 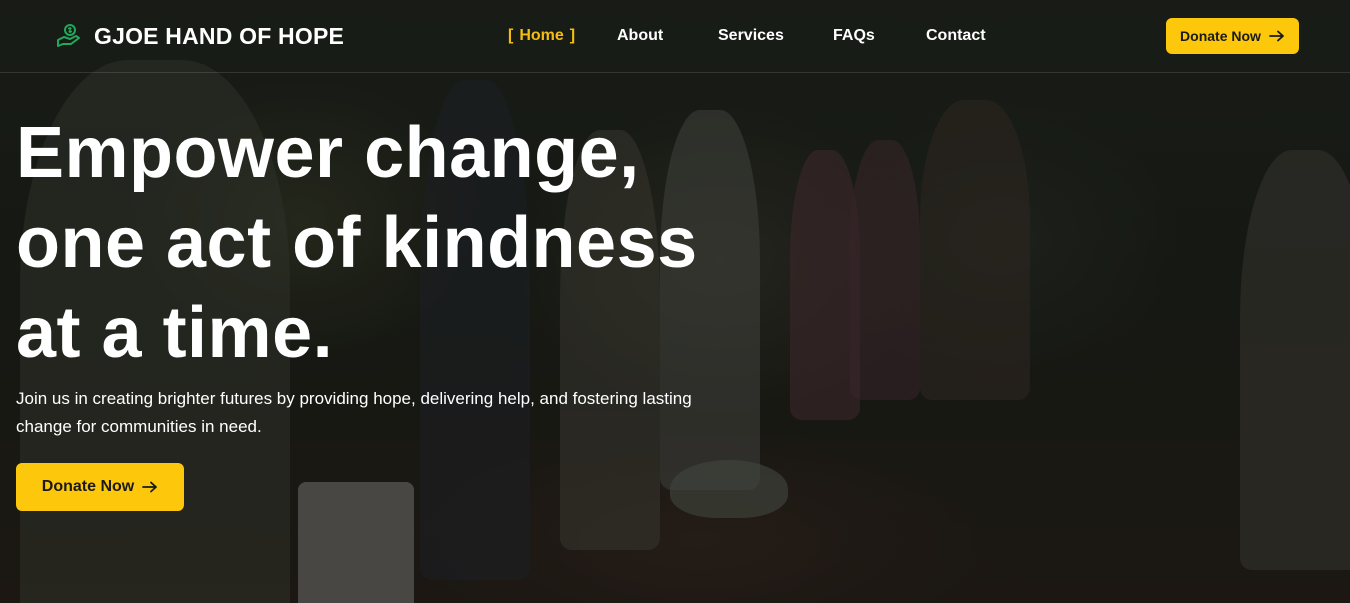 What do you see at coordinates (854, 36) in the screenshot?
I see `nav-faqs-link: FAQs` at bounding box center [854, 36].